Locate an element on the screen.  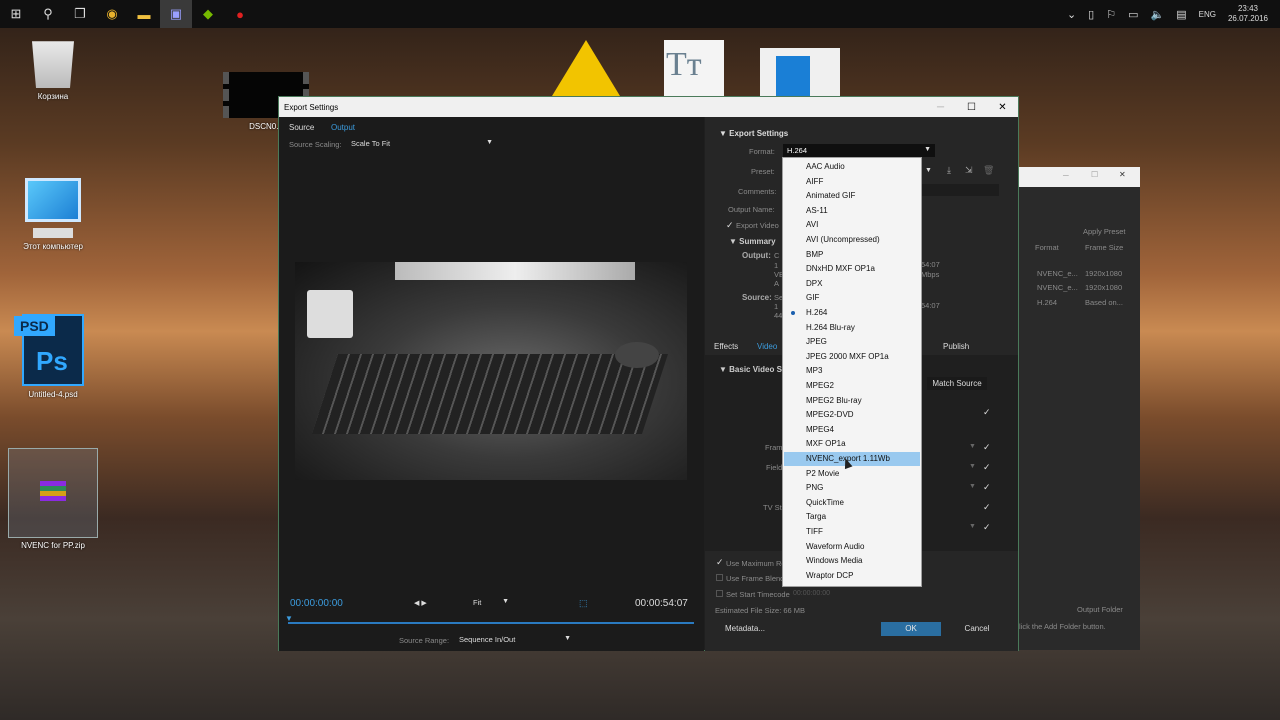
format-option: JPEG 2000 MXF OP1a is located at coordinates (852, 357).